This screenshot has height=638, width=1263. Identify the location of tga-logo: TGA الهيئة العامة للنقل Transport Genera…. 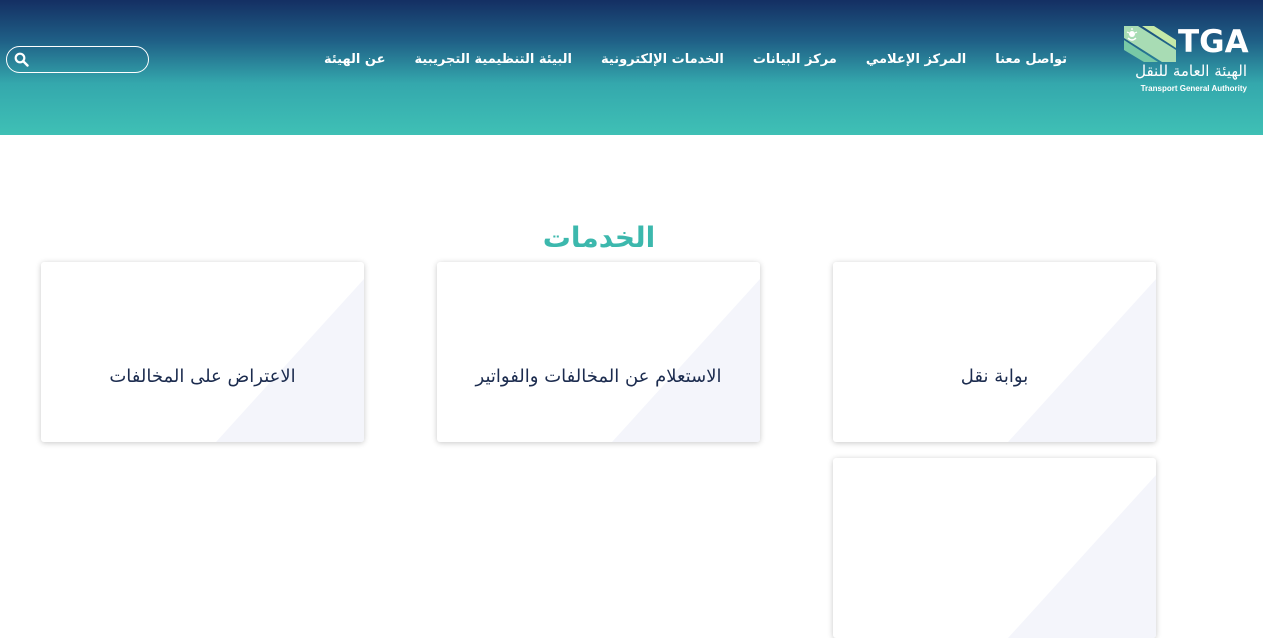
(1184, 60).